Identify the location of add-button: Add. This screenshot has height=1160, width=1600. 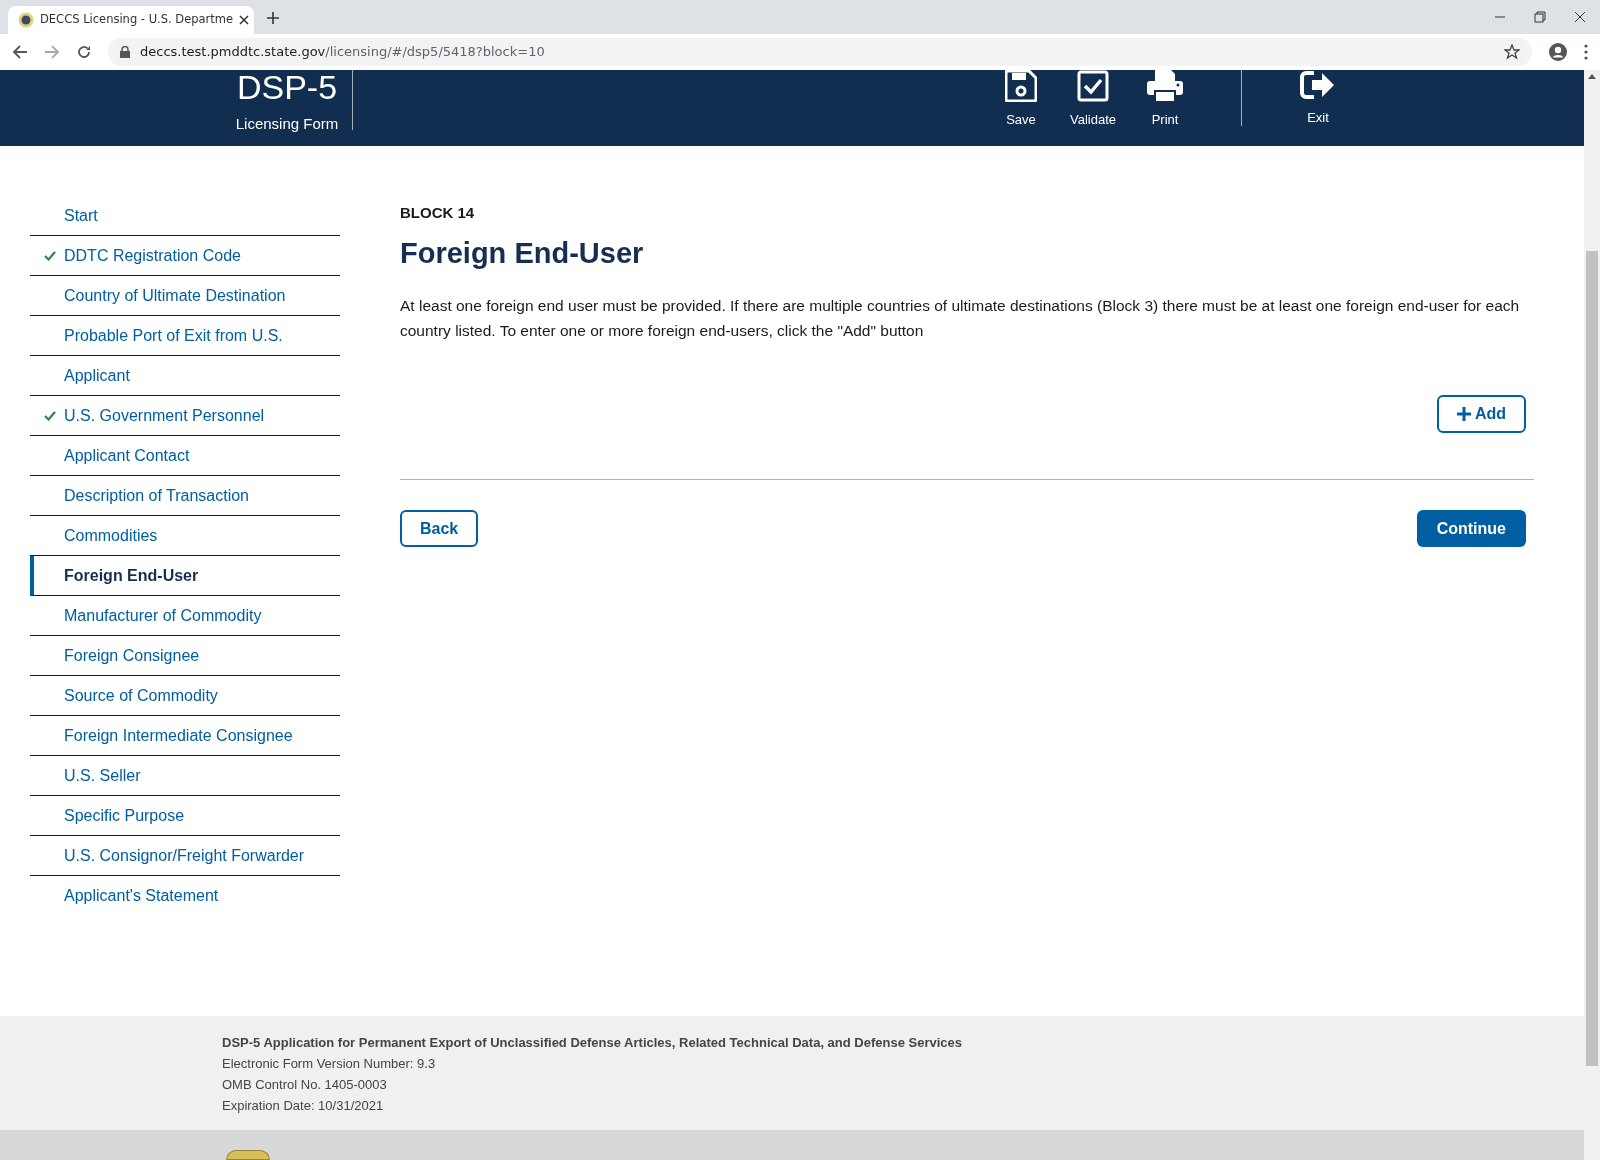
(1481, 414).